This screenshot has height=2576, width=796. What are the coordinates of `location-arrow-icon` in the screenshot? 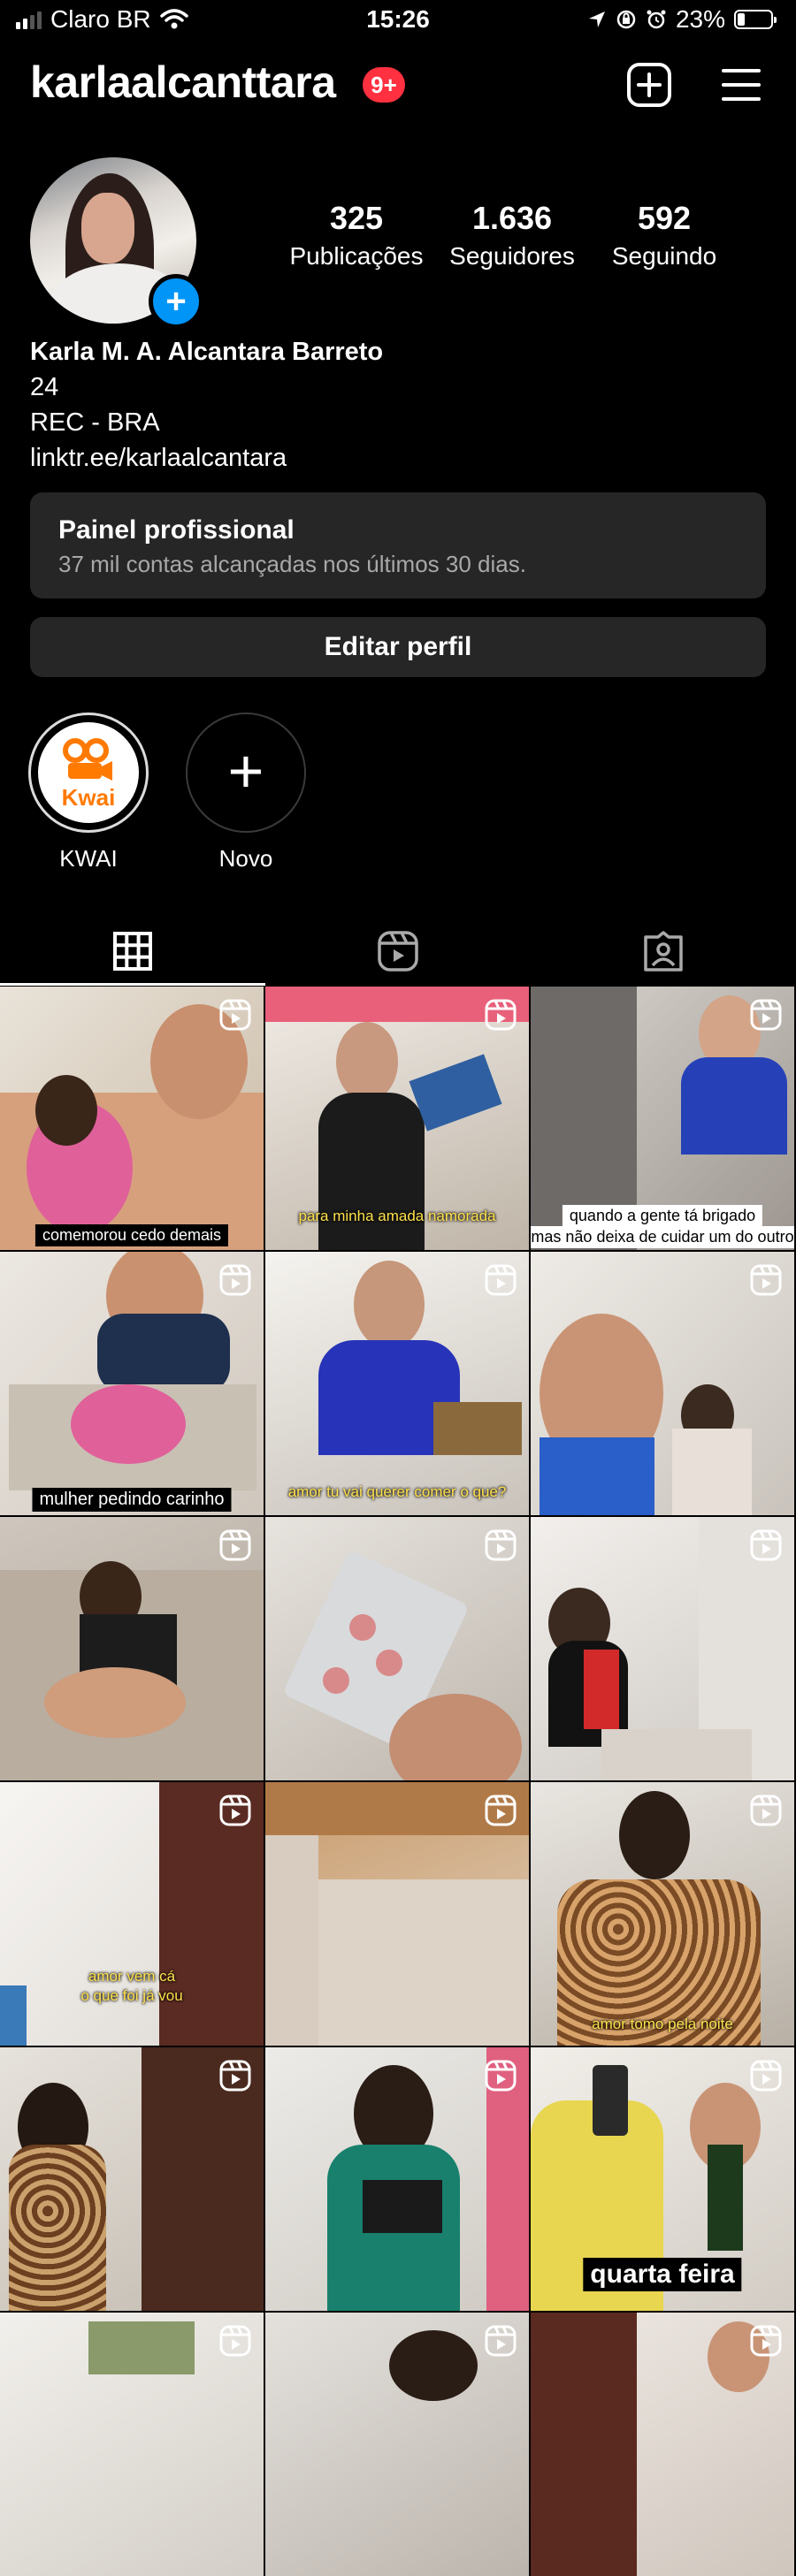 It's located at (596, 19).